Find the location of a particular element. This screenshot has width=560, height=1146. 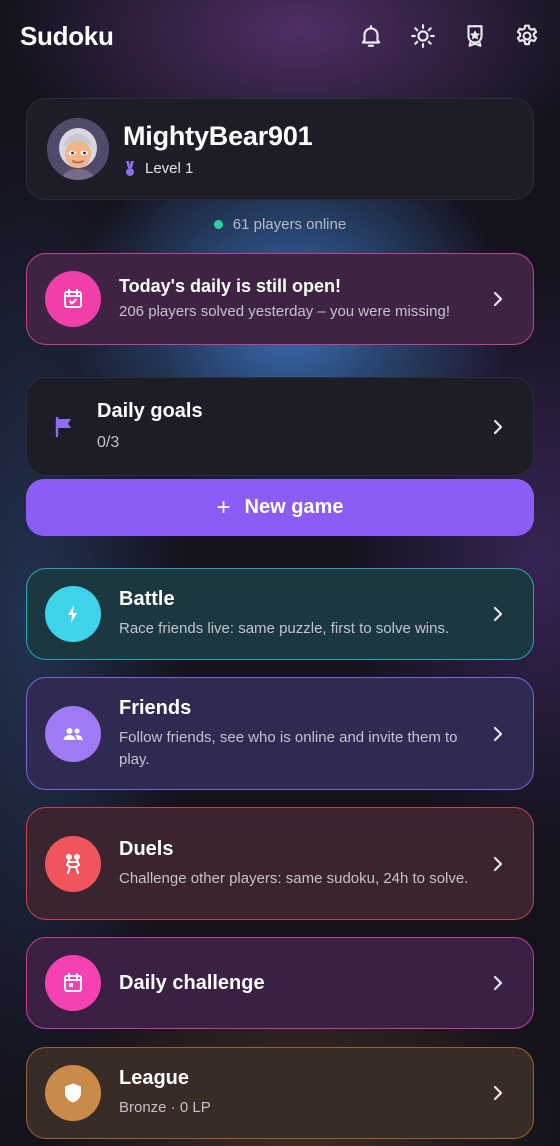

daily-challenge-text: Daily challenge is located at coordinates (222, 983).